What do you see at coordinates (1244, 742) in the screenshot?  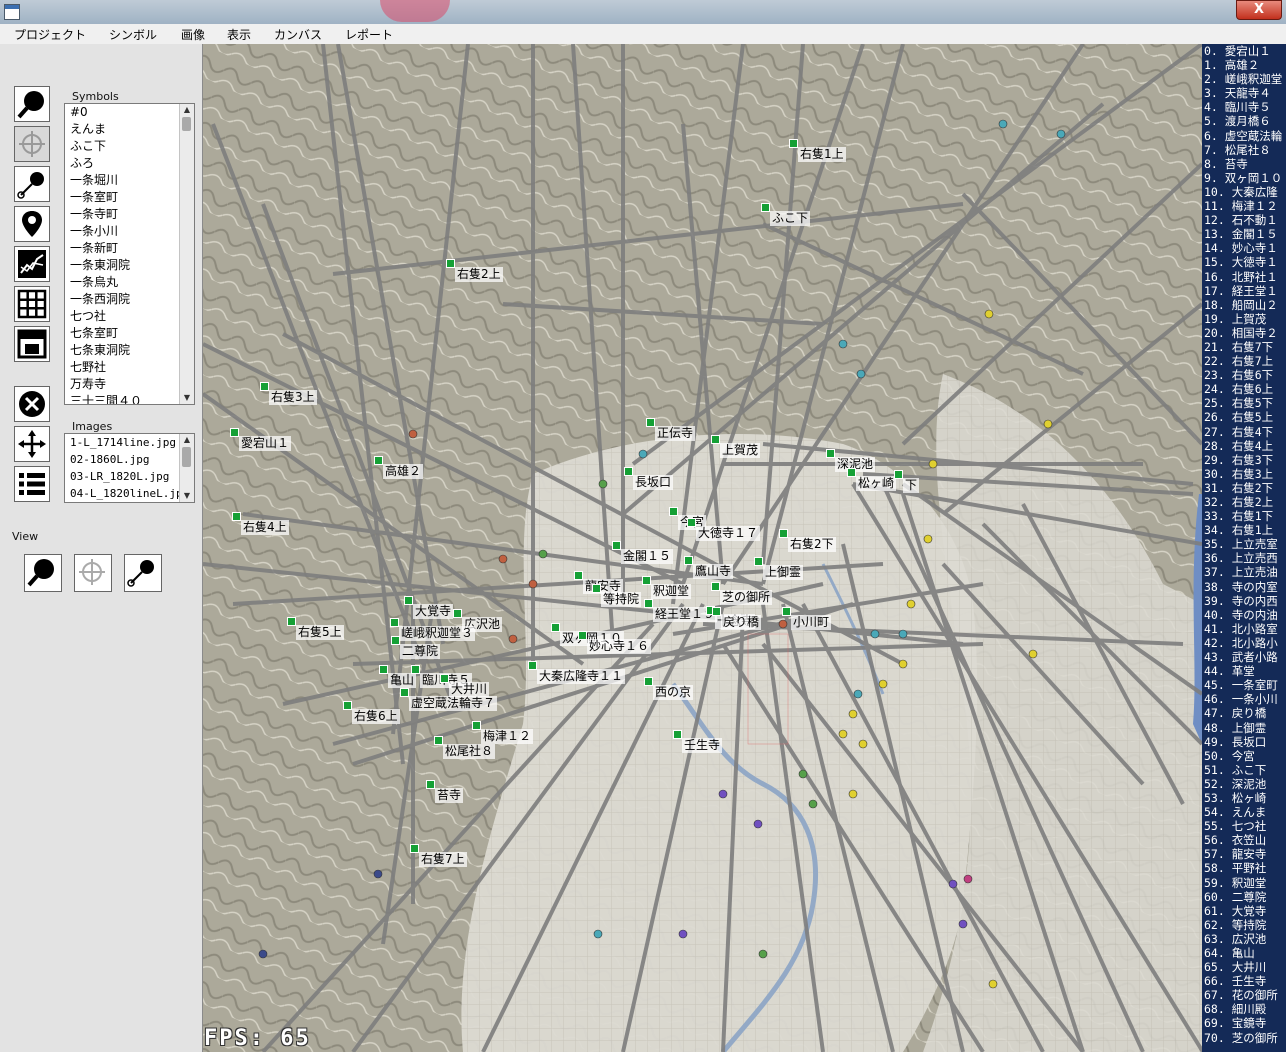 I see `symbol-index-item: 49. 長坂口` at bounding box center [1244, 742].